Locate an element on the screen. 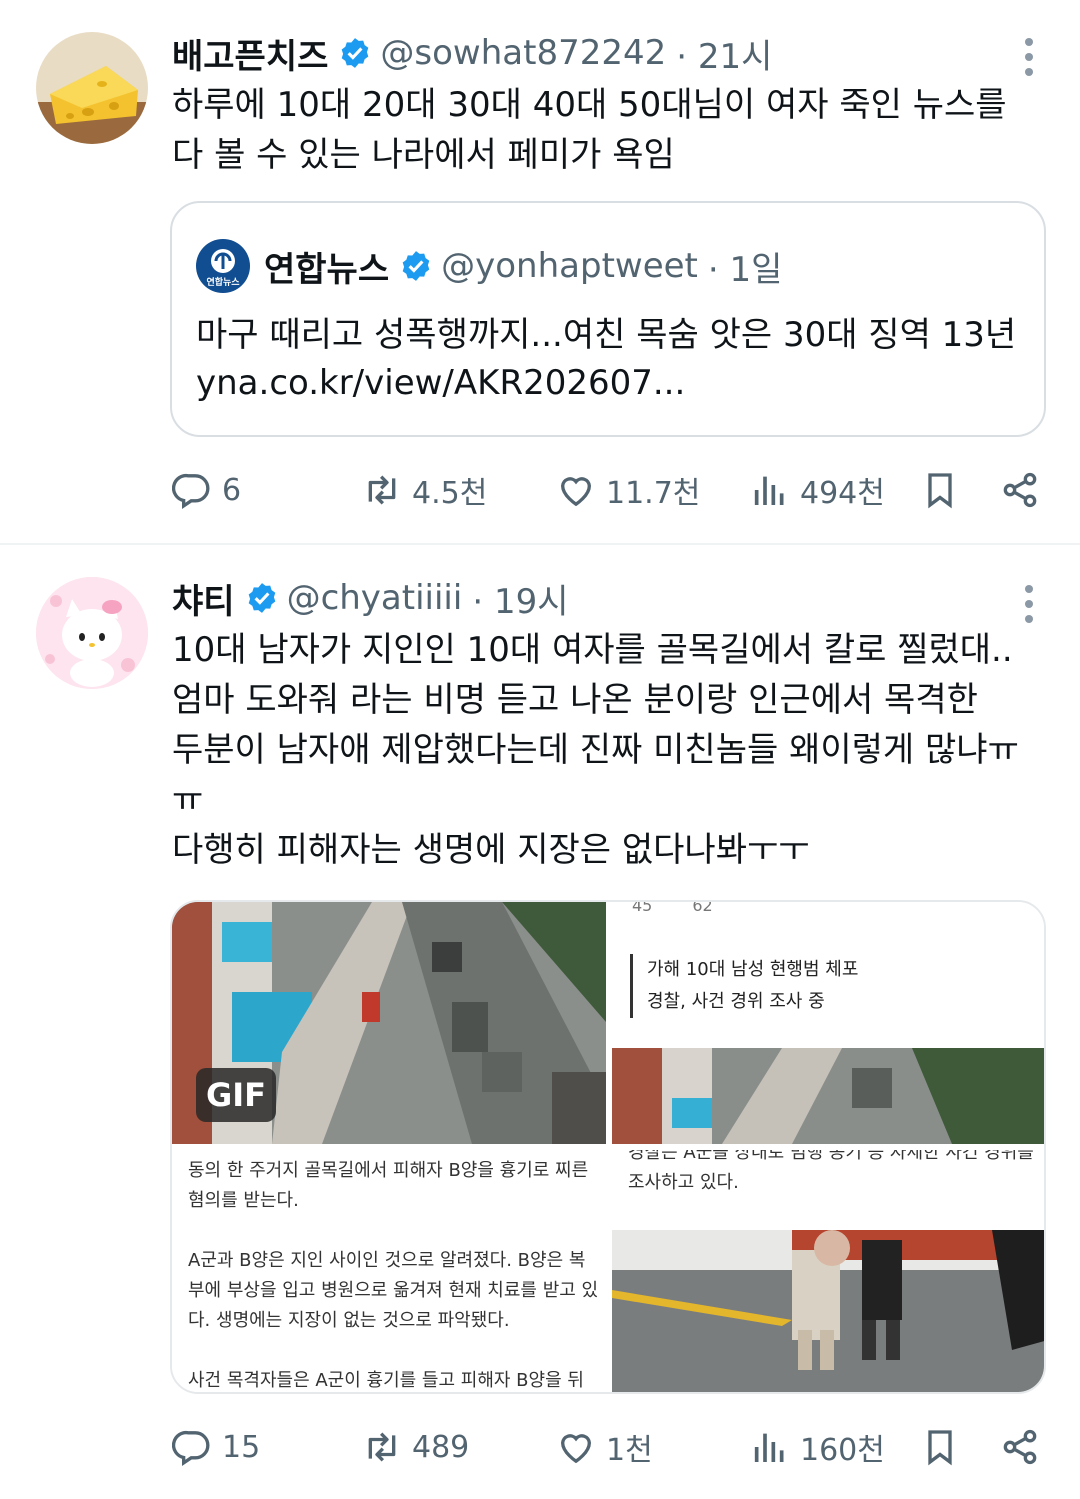  article-line: 부에 부상을 입고 병원으로 옮겨져 현재 치료를 받고 있 is located at coordinates (393, 1290).